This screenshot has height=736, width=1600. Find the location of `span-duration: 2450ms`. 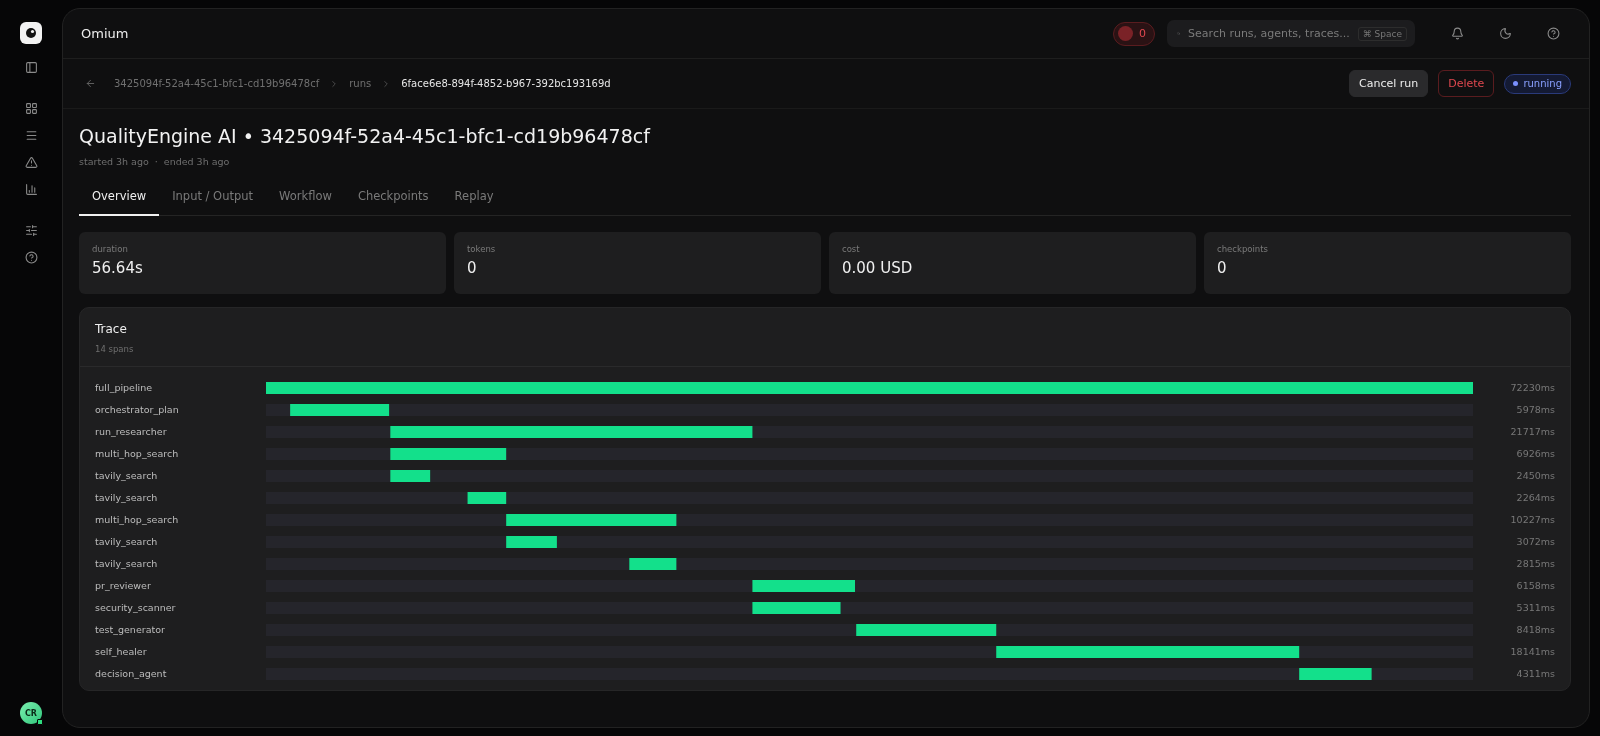

span-duration: 2450ms is located at coordinates (1535, 475).